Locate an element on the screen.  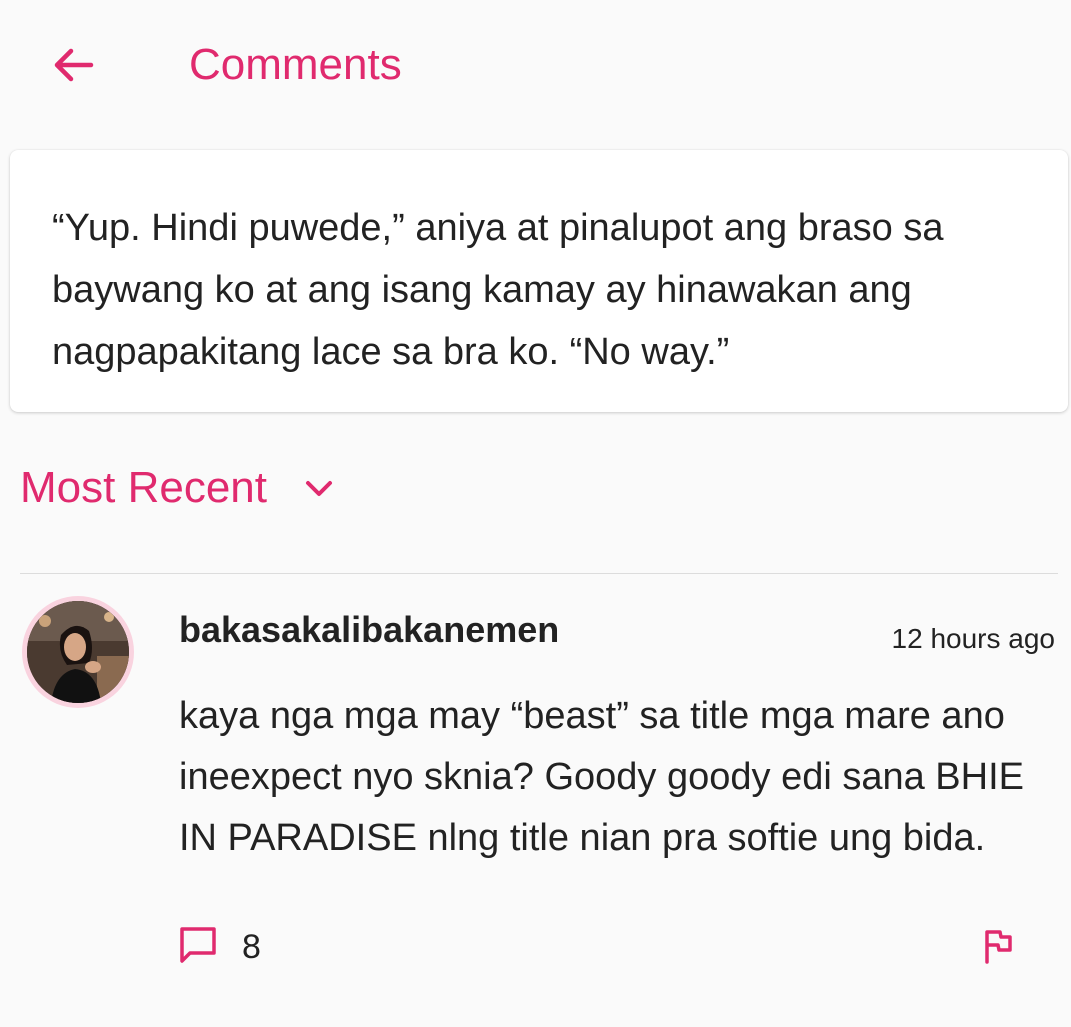
reply-count: 8 is located at coordinates (251, 947).